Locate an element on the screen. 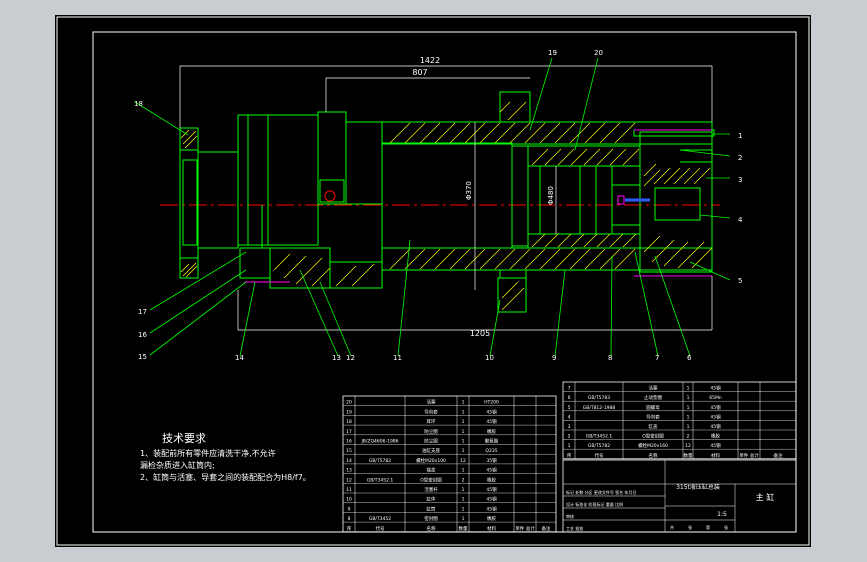 The image size is (867, 562). balloon-12: 12 is located at coordinates (350, 358).